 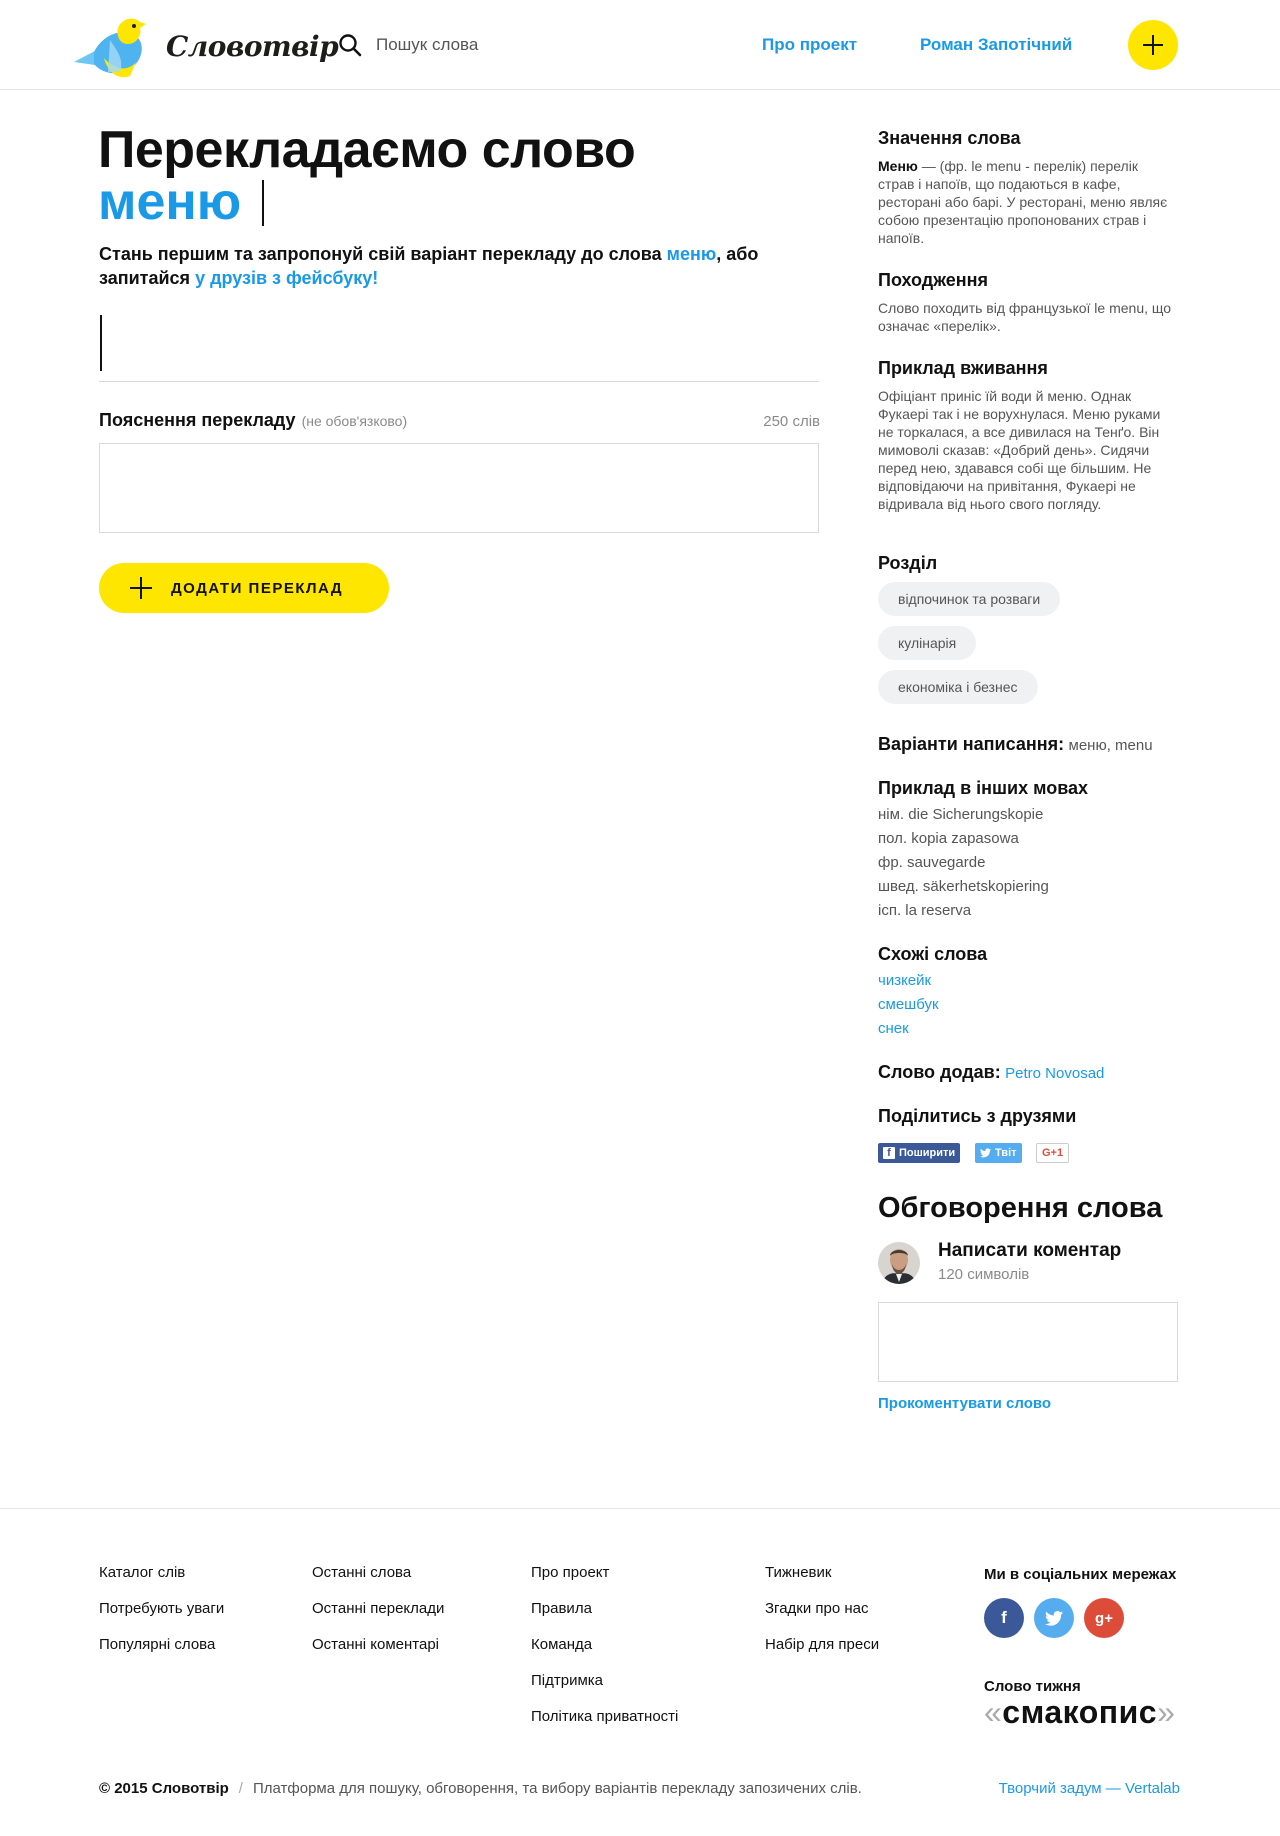 I want to click on similar-word-link: чизкейк, so click(x=1028, y=981).